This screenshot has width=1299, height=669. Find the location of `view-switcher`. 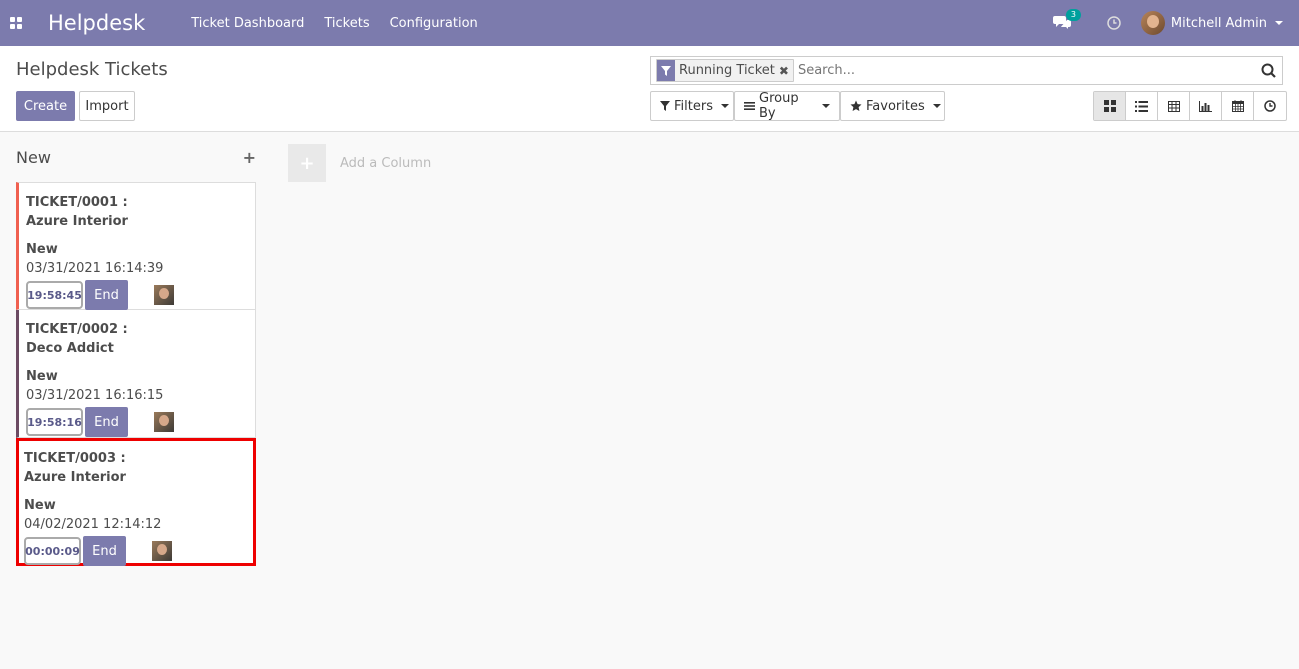

view-switcher is located at coordinates (1190, 106).